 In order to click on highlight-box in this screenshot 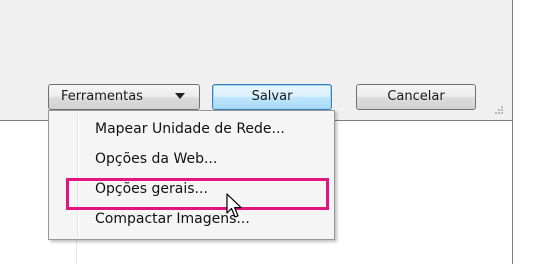, I will do `click(197, 194)`.